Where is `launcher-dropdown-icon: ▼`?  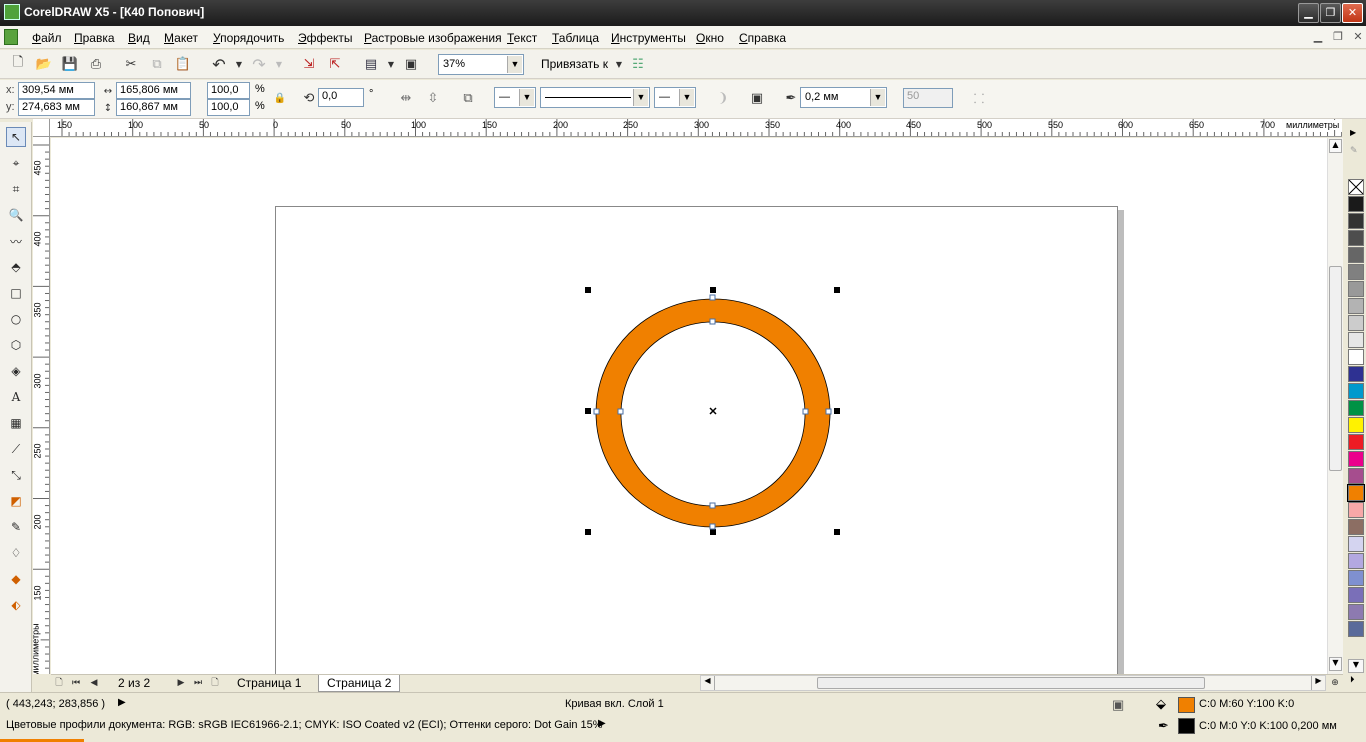 launcher-dropdown-icon: ▼ is located at coordinates (391, 64).